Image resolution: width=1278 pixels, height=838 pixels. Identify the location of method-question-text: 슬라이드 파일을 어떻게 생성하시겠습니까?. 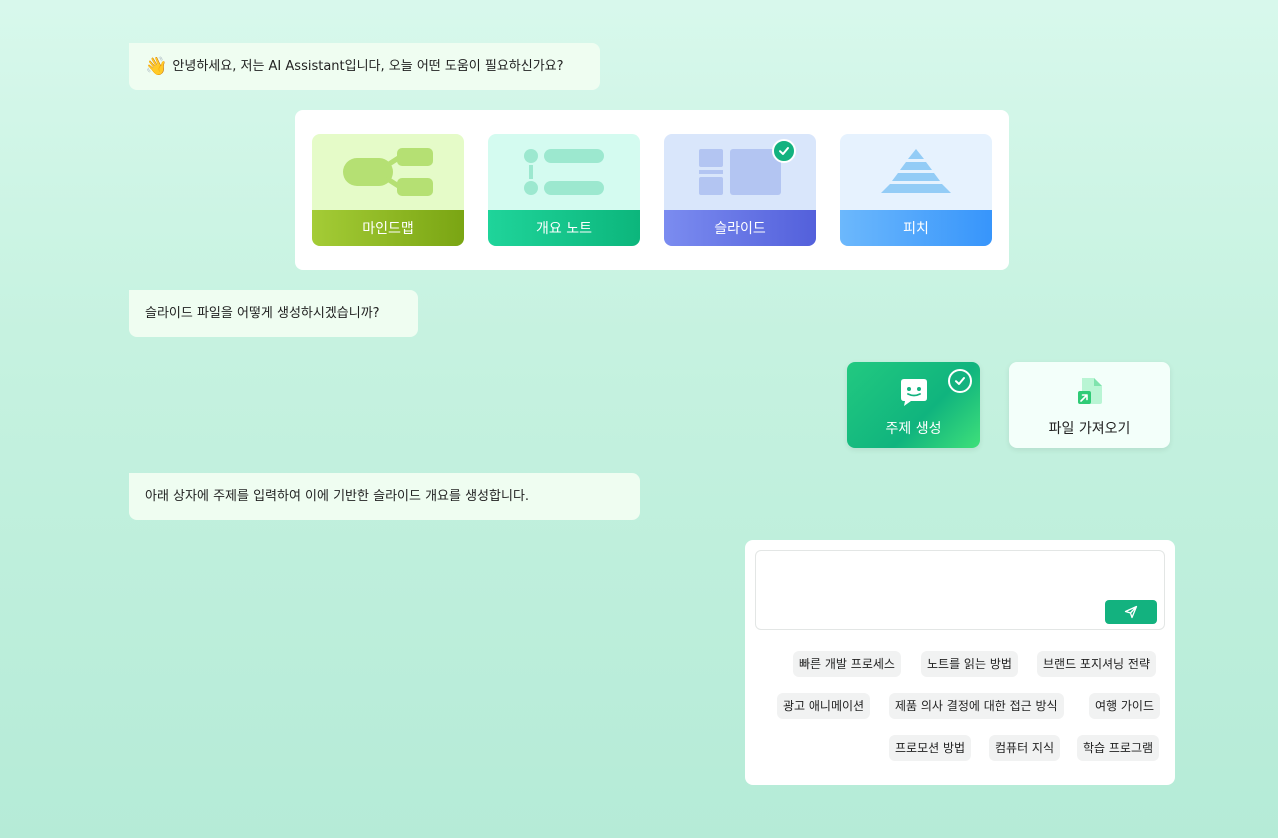
(262, 313).